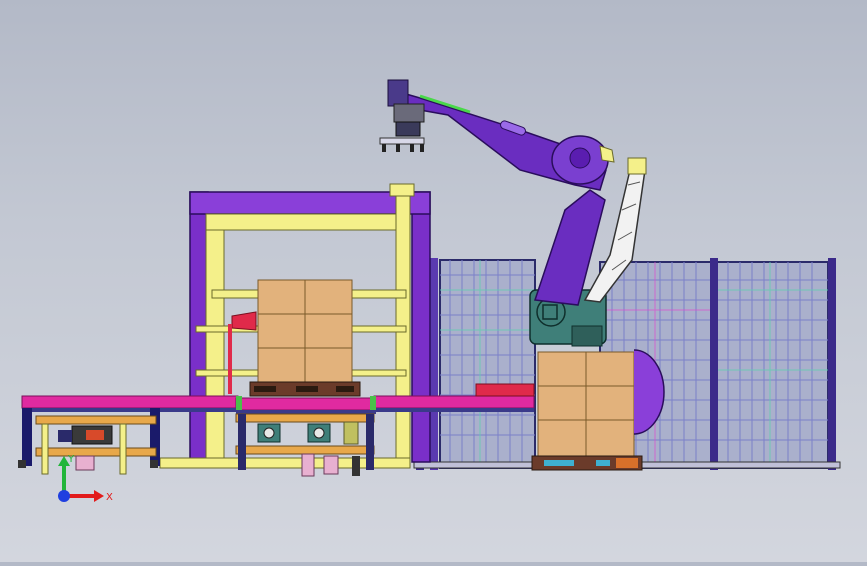 The width and height of the screenshot is (867, 566). Describe the element at coordinates (80, 482) in the screenshot. I see `coordinate-triad: Y X` at that location.